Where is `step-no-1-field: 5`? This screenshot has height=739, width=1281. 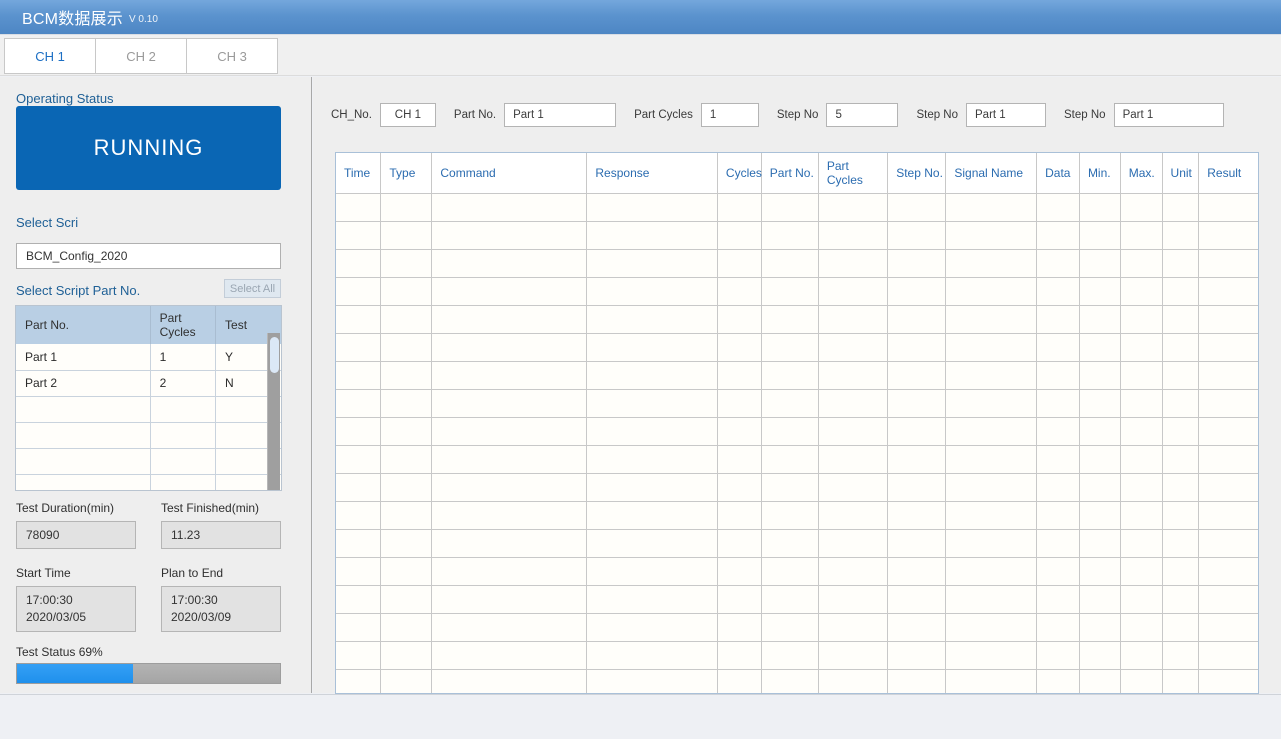
step-no-1-field: 5 is located at coordinates (862, 115).